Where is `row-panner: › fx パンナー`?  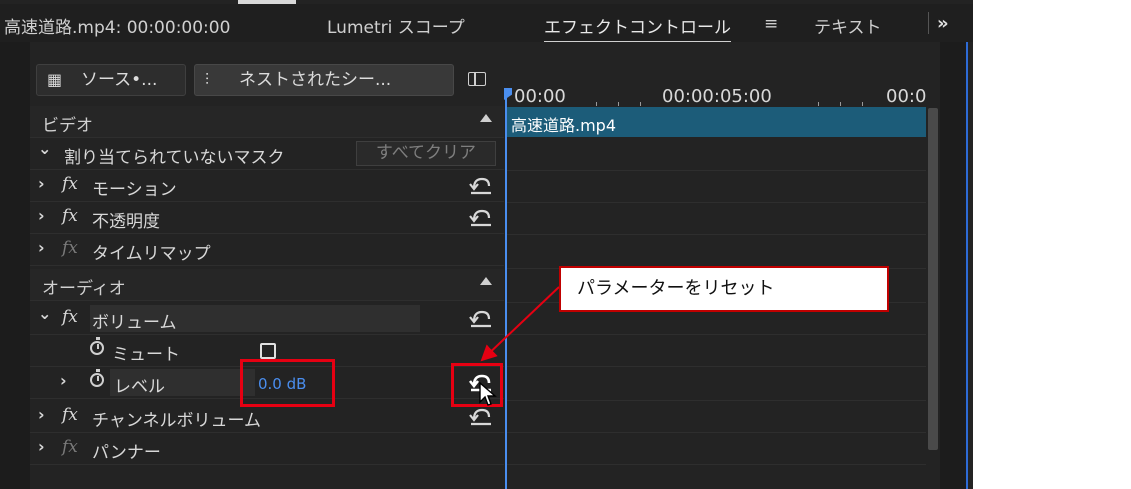 row-panner: › fx パンナー is located at coordinates (267, 449).